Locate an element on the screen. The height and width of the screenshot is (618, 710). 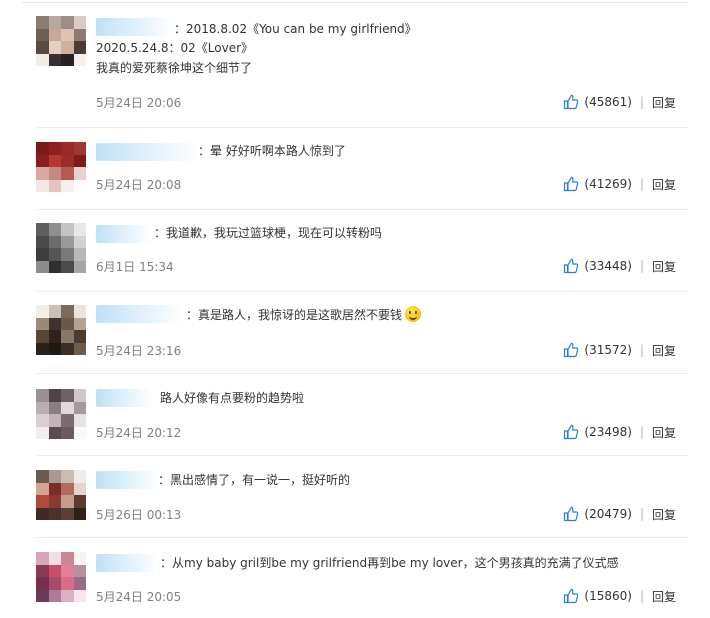
like-count: (20479) is located at coordinates (608, 514).